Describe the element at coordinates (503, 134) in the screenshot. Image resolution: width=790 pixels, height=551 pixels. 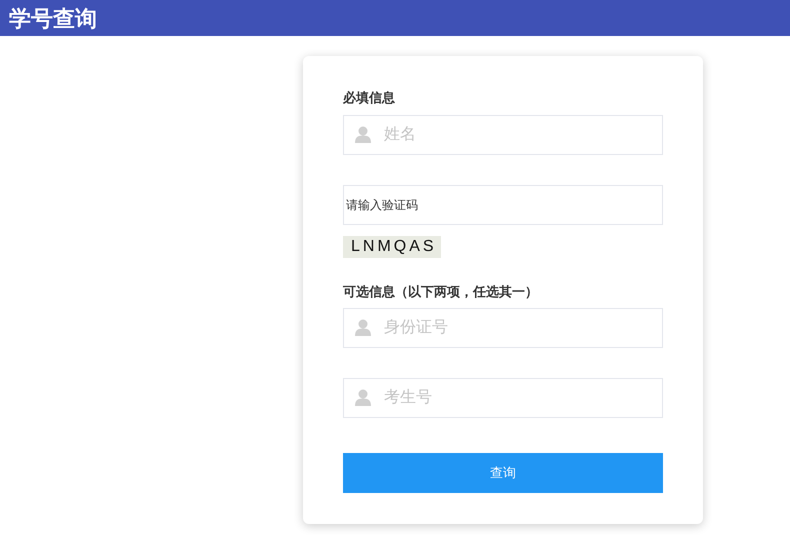
I see `input-field: 姓名` at that location.